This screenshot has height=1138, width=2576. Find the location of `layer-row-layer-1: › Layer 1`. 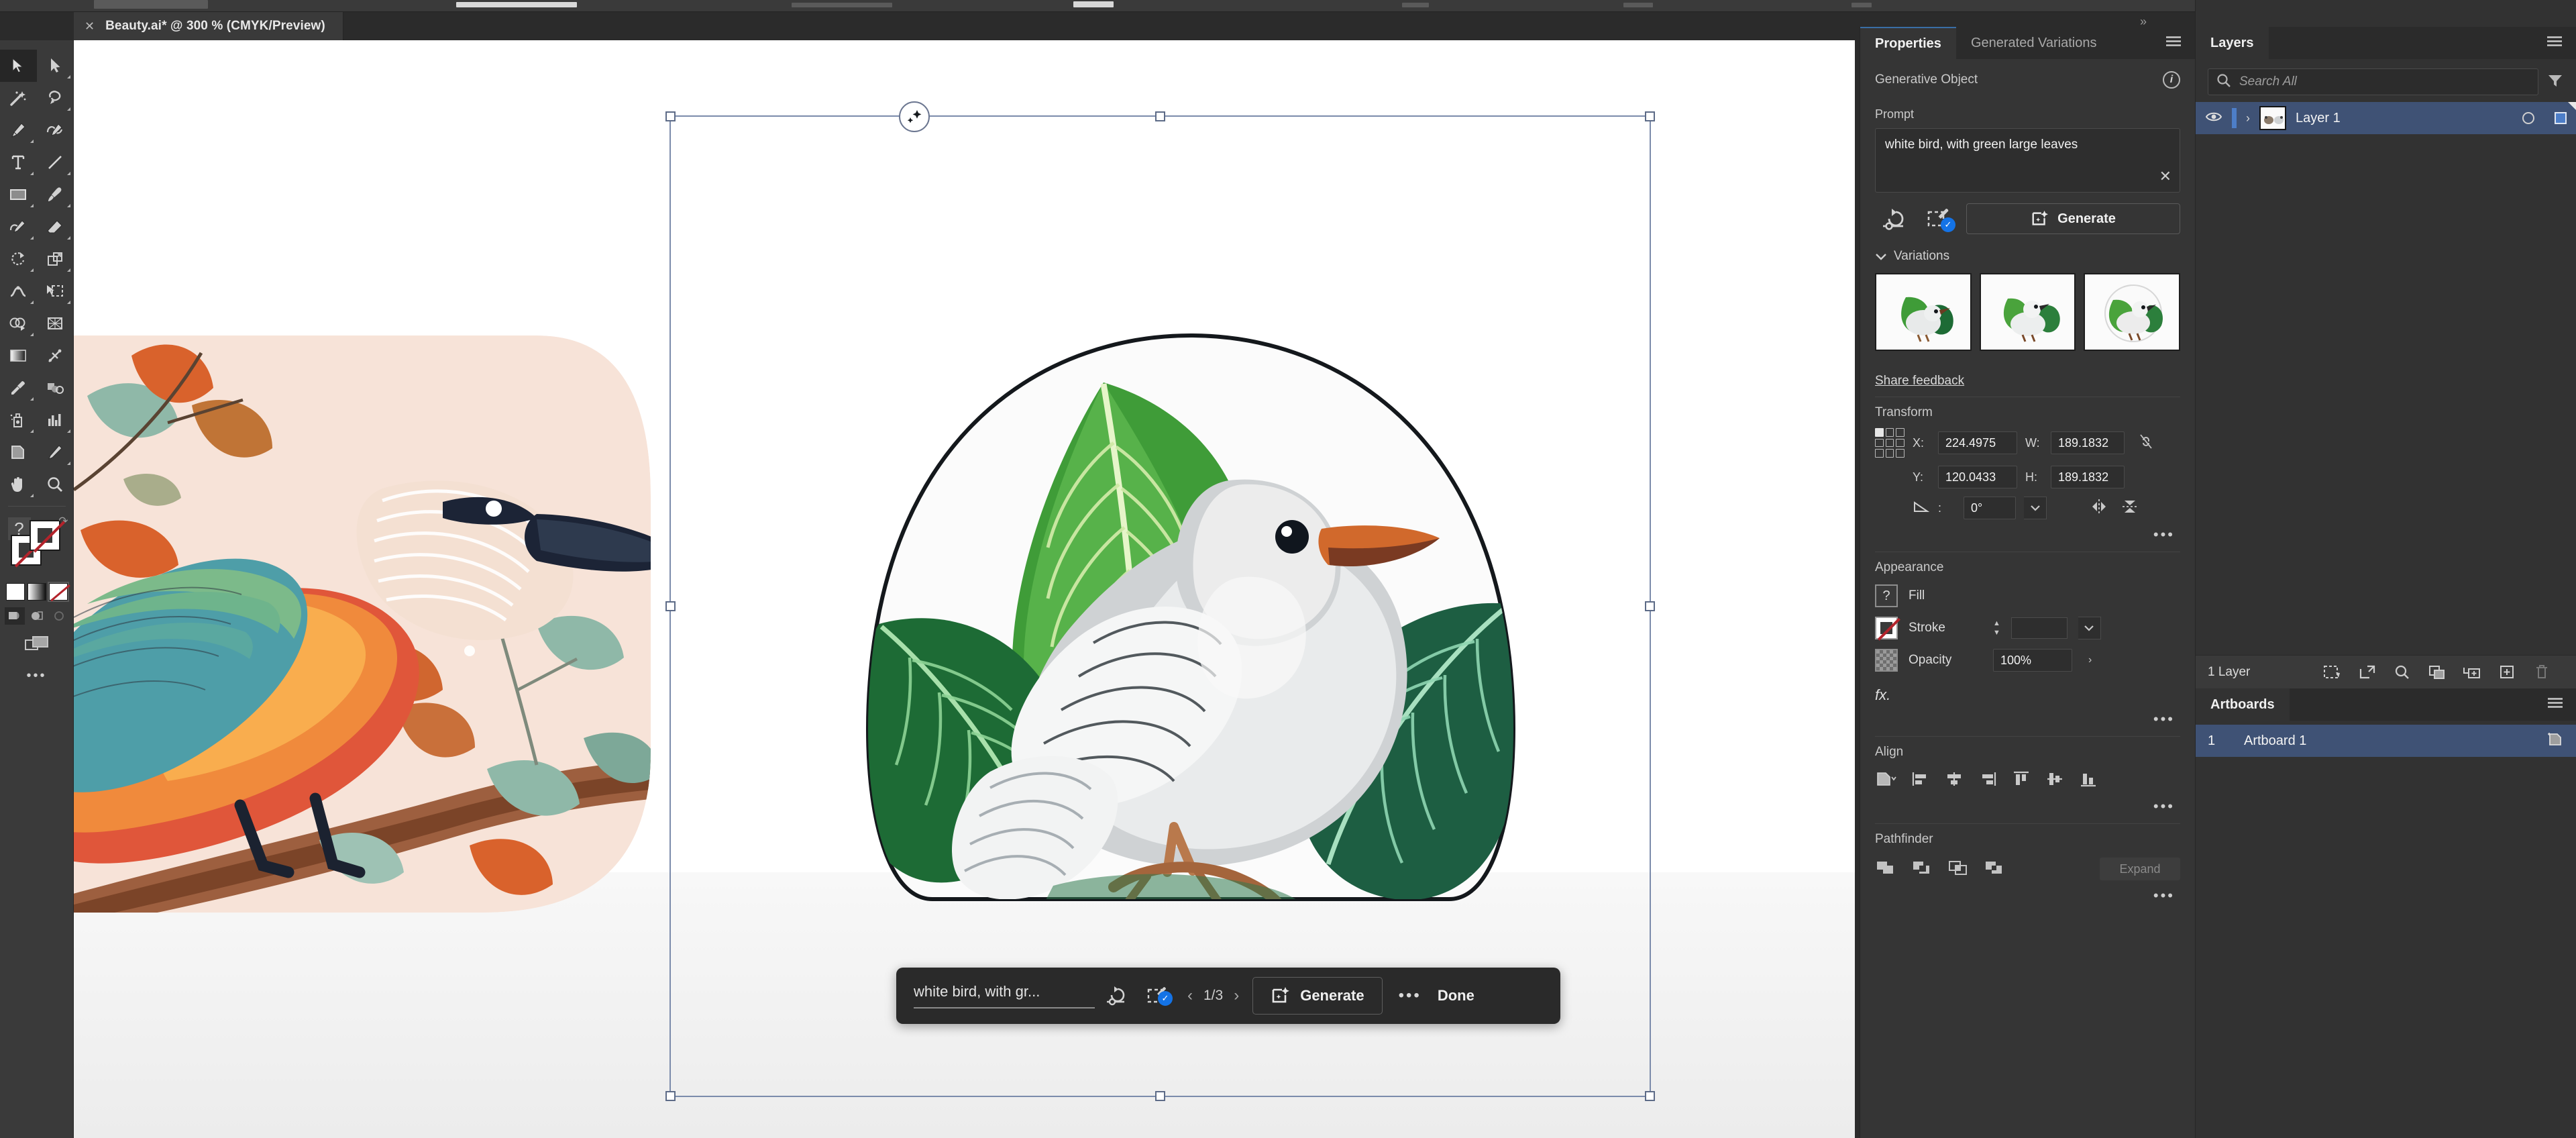

layer-row-layer-1: › Layer 1 is located at coordinates (2386, 118).